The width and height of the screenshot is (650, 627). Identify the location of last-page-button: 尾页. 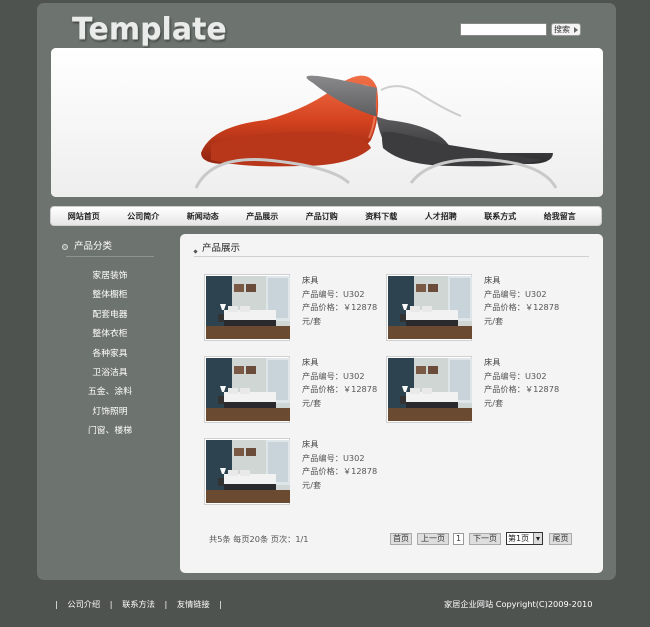
(560, 539).